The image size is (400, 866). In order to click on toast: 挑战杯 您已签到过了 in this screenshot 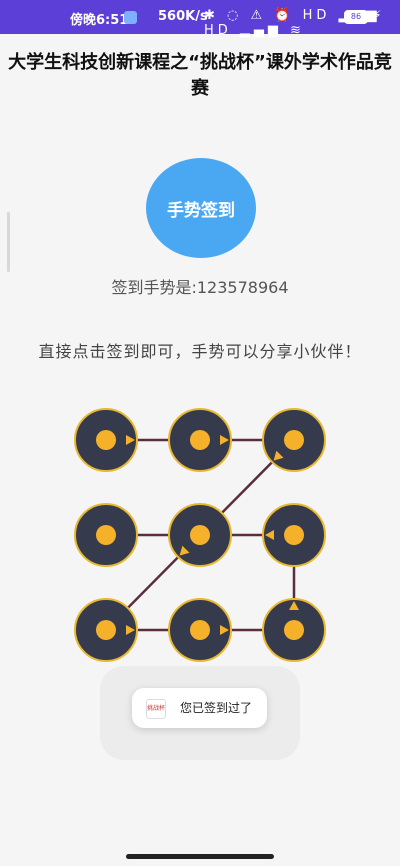, I will do `click(199, 708)`.